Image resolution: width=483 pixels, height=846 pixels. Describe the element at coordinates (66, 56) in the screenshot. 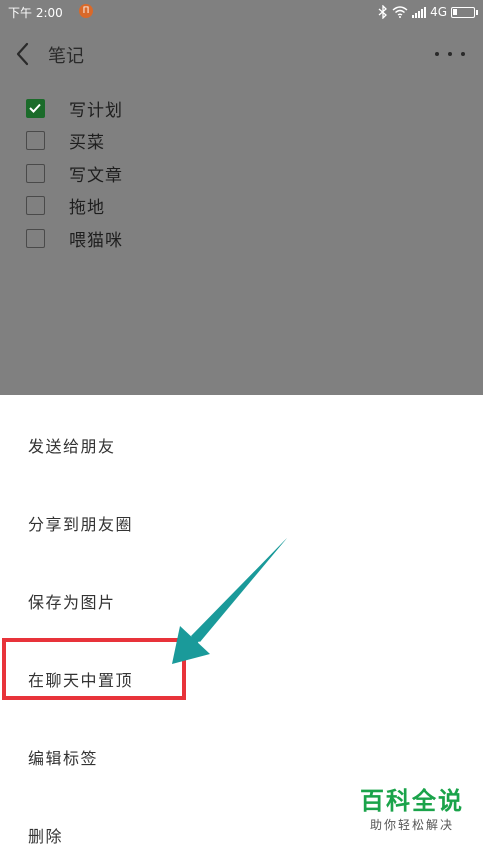

I see `page-title: 笔记` at that location.